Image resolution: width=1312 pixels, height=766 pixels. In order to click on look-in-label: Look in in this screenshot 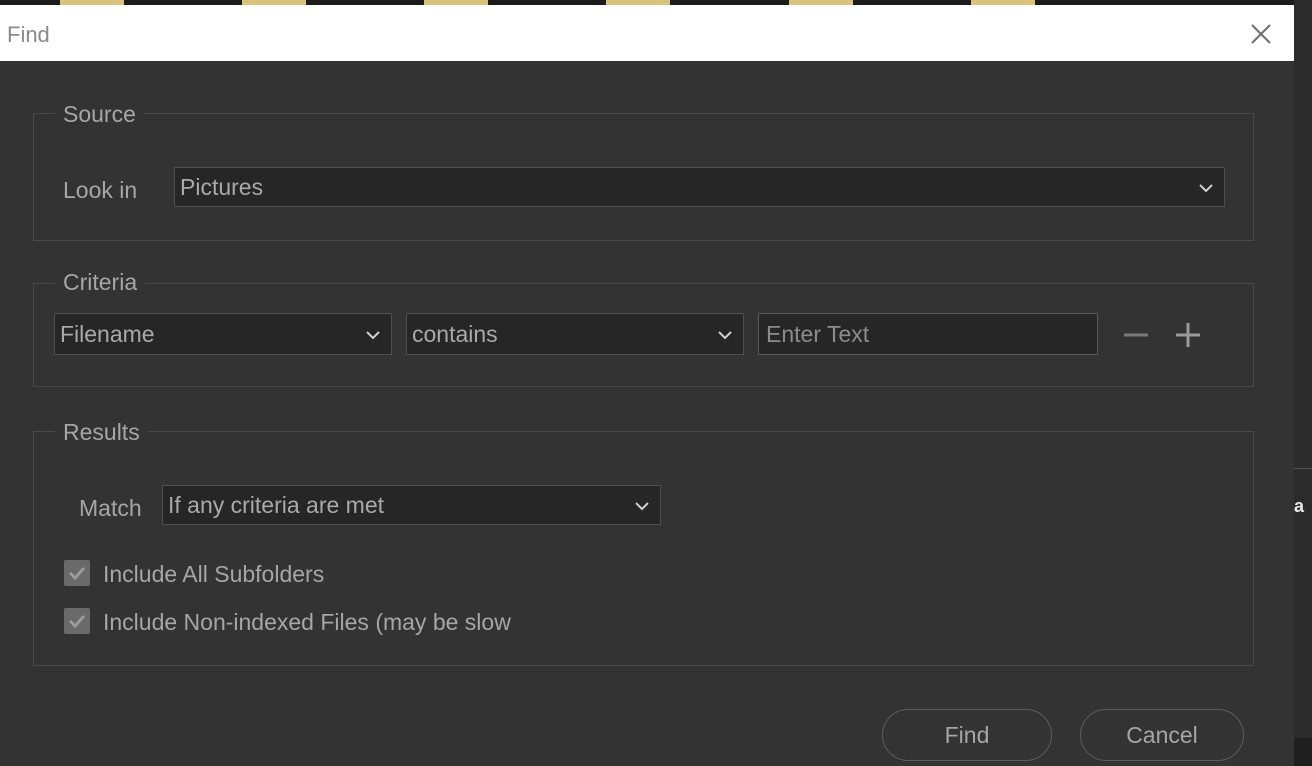, I will do `click(100, 190)`.